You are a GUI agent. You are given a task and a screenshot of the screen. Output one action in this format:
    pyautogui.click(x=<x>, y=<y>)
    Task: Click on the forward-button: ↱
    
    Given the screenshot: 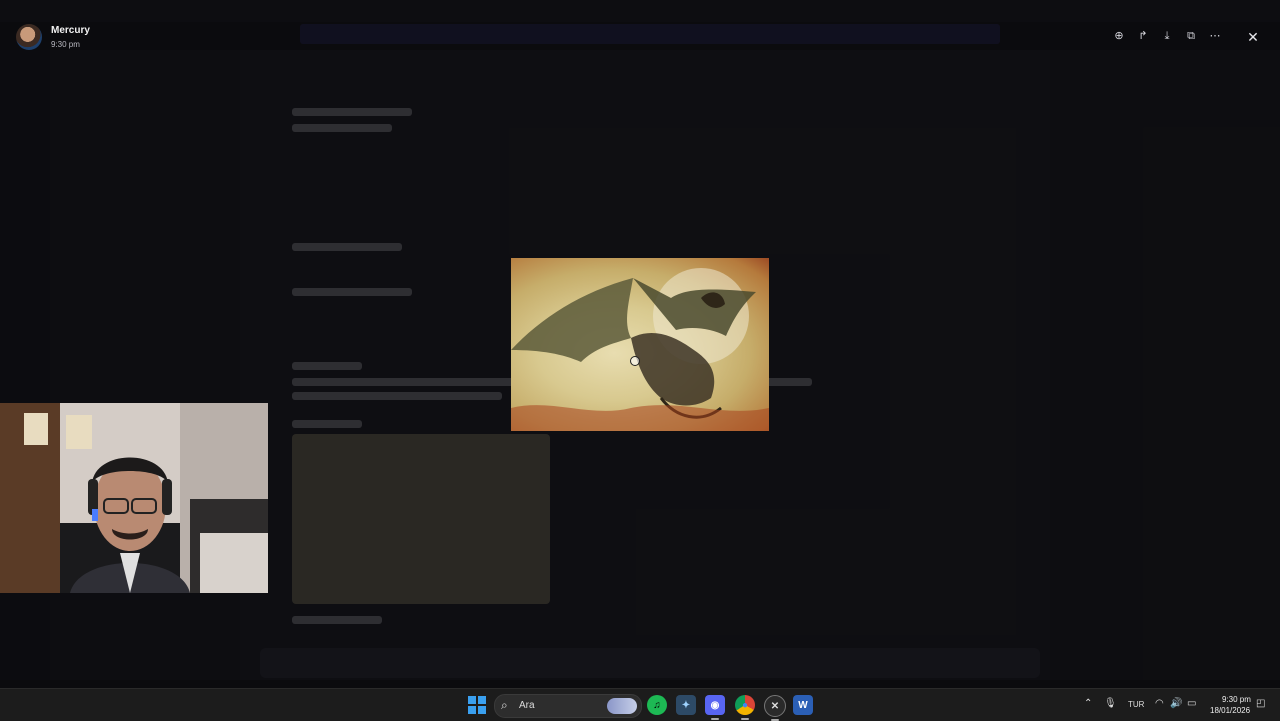 What is the action you would take?
    pyautogui.click(x=1143, y=36)
    